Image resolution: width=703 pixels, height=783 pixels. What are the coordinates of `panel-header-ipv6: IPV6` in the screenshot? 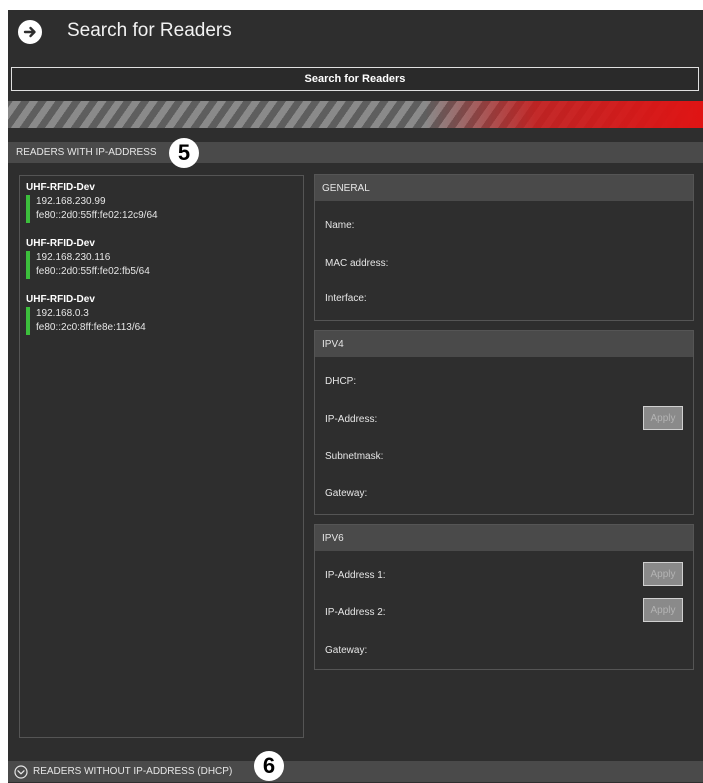 It's located at (504, 538).